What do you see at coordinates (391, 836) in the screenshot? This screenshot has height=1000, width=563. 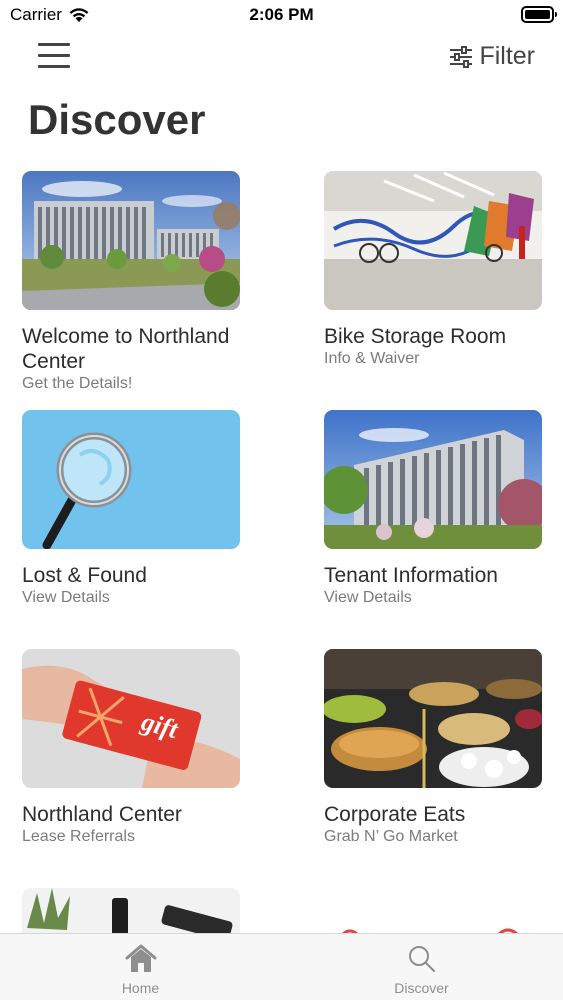 I see `card-subtitle: Grab N’ Go Market` at bounding box center [391, 836].